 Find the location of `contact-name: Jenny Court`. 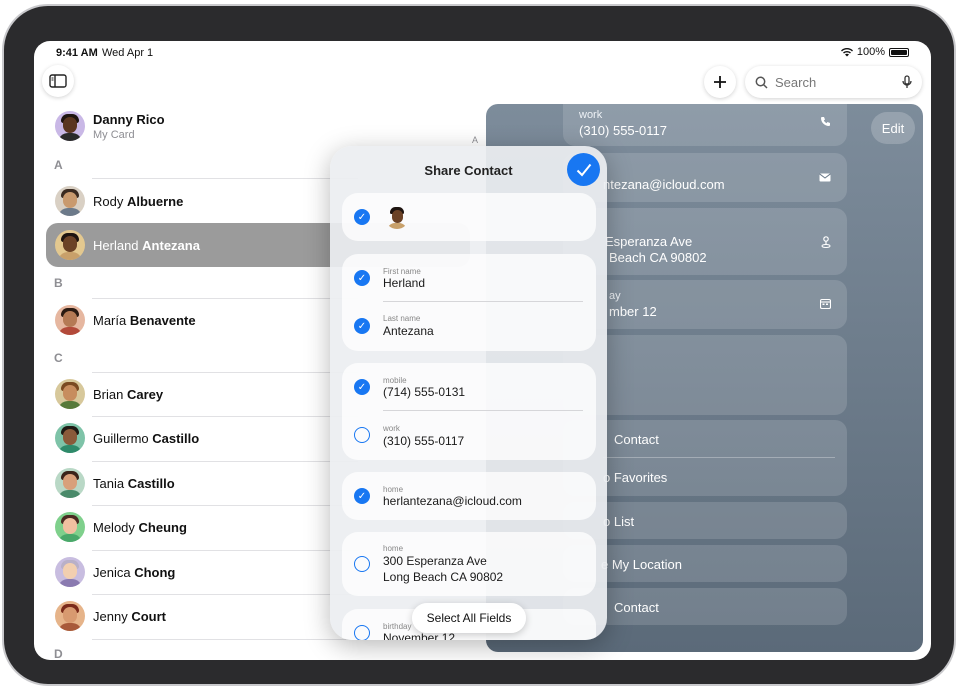

contact-name: Jenny Court is located at coordinates (129, 616).